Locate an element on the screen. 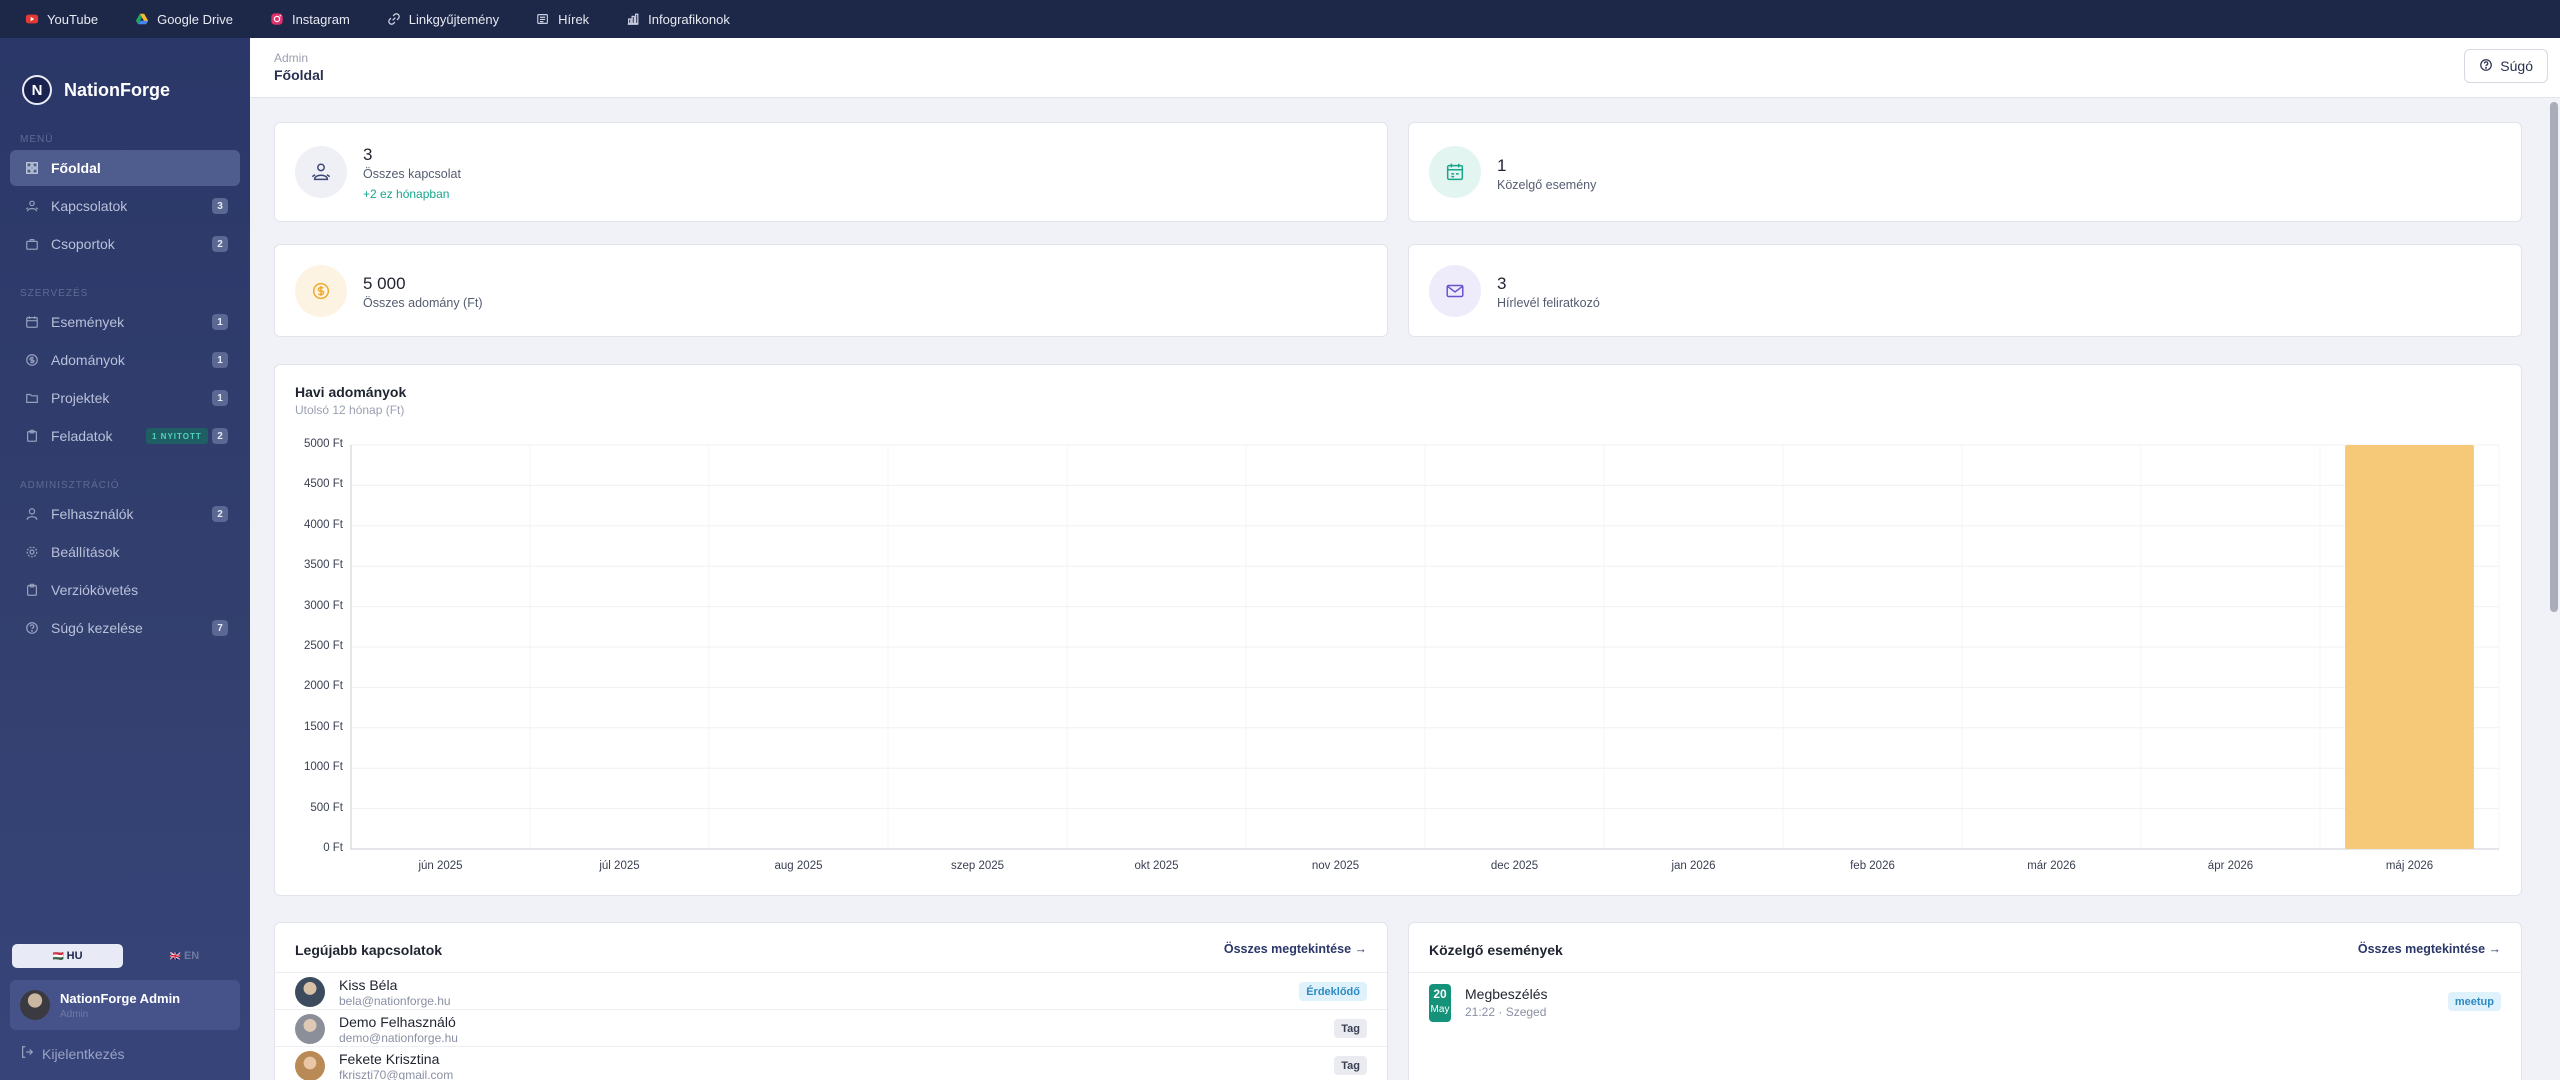 The image size is (2560, 1080). count-badge: 7 is located at coordinates (220, 628).